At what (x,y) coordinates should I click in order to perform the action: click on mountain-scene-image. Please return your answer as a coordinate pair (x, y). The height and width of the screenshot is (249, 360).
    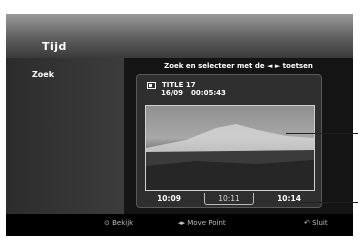
    Looking at the image, I should click on (230, 157).